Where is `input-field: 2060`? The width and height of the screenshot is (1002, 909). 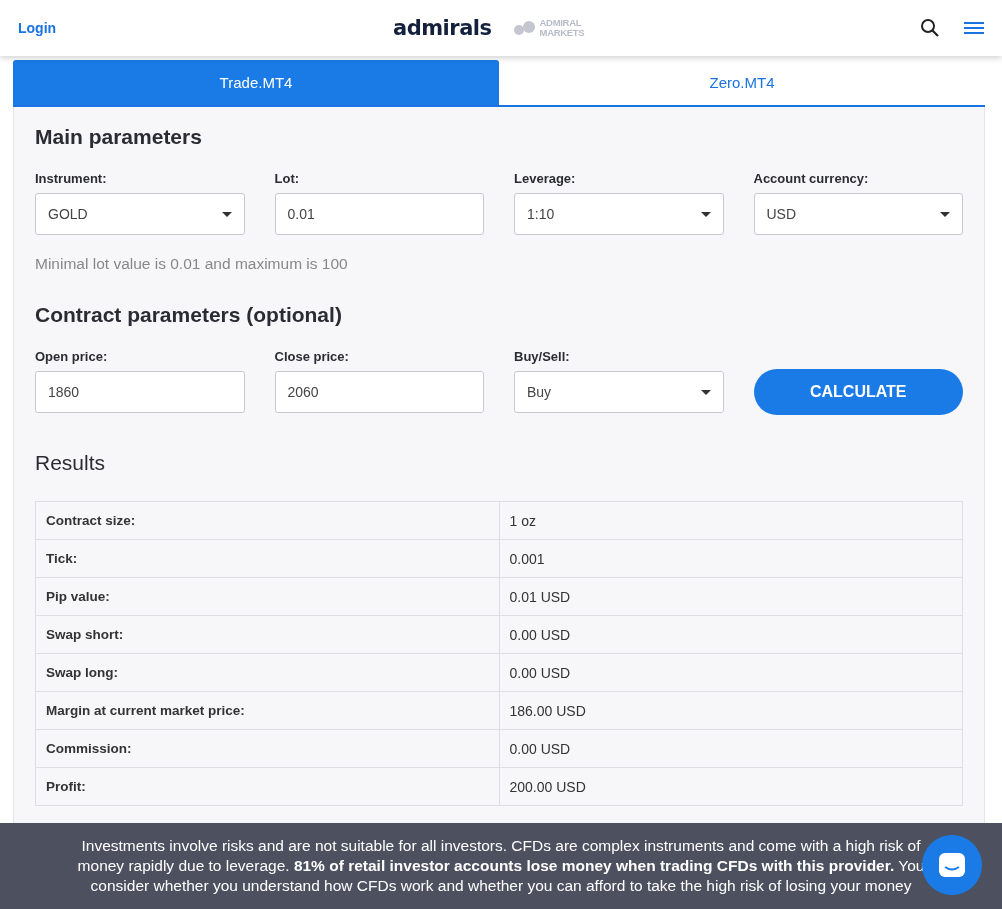 input-field: 2060 is located at coordinates (379, 392).